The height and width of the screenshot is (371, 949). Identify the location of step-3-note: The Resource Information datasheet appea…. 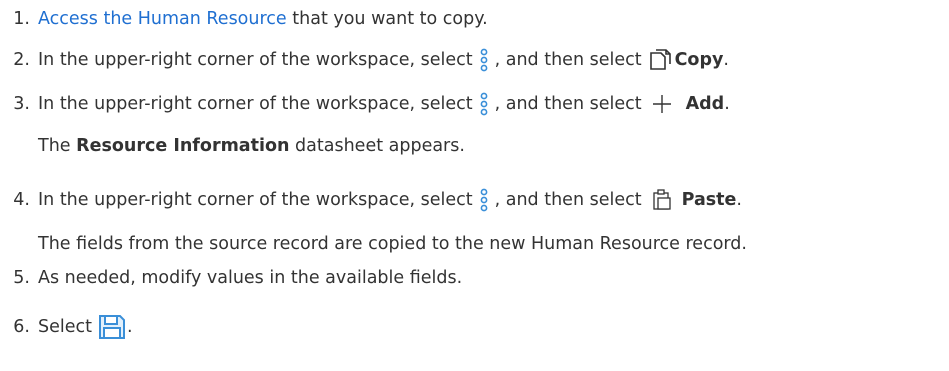
(251, 146).